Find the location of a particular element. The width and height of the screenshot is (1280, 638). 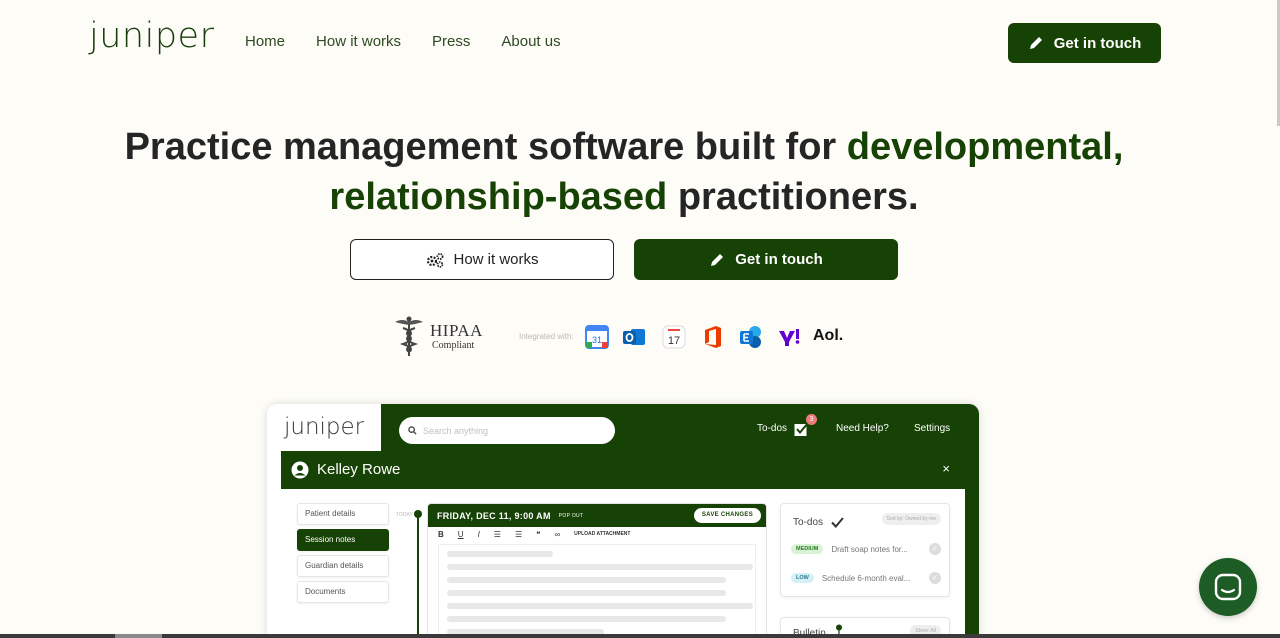

hipaa-title: HIPAA is located at coordinates (456, 330).